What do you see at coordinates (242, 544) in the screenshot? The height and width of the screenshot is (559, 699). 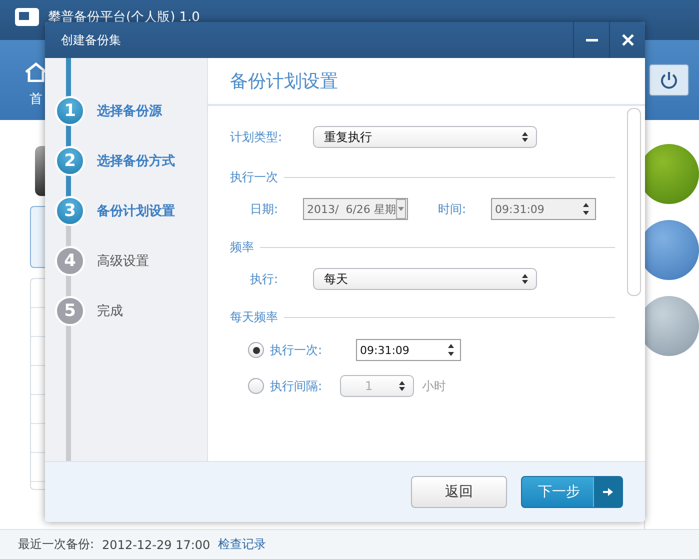 I see `check-log-link: 检查记录` at bounding box center [242, 544].